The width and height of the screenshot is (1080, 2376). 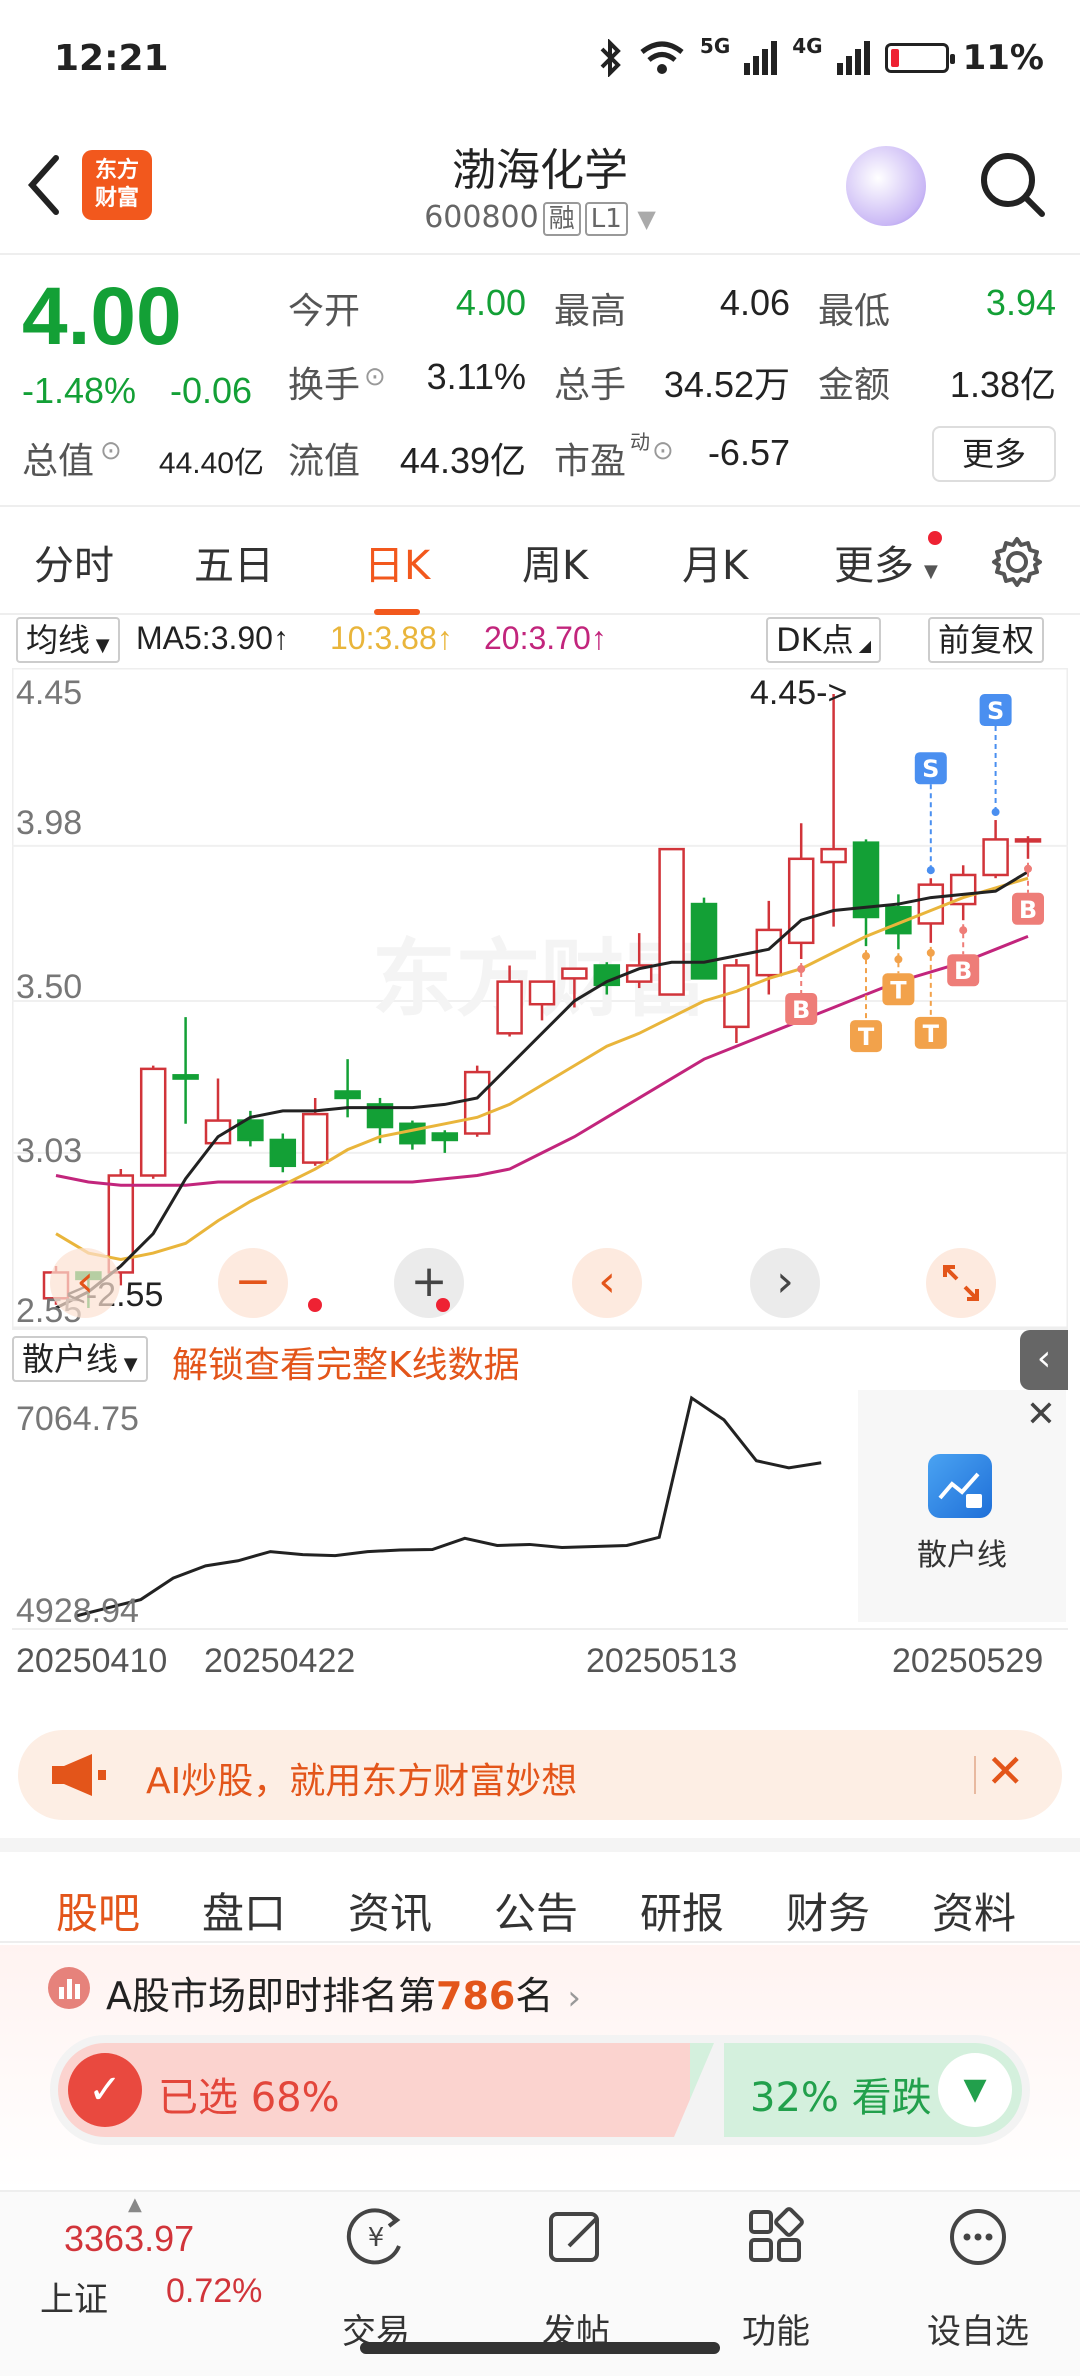 What do you see at coordinates (98, 1920) in the screenshot?
I see `tab-guba: 股吧` at bounding box center [98, 1920].